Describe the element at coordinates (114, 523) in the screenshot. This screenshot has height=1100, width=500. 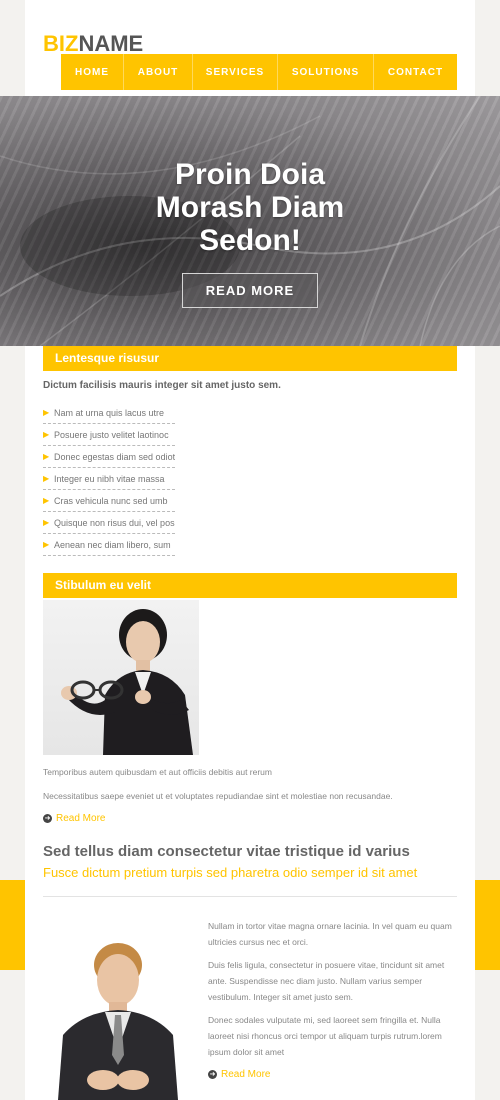
I see `list-item-label: Quisque non risus dui, vel pos` at that location.